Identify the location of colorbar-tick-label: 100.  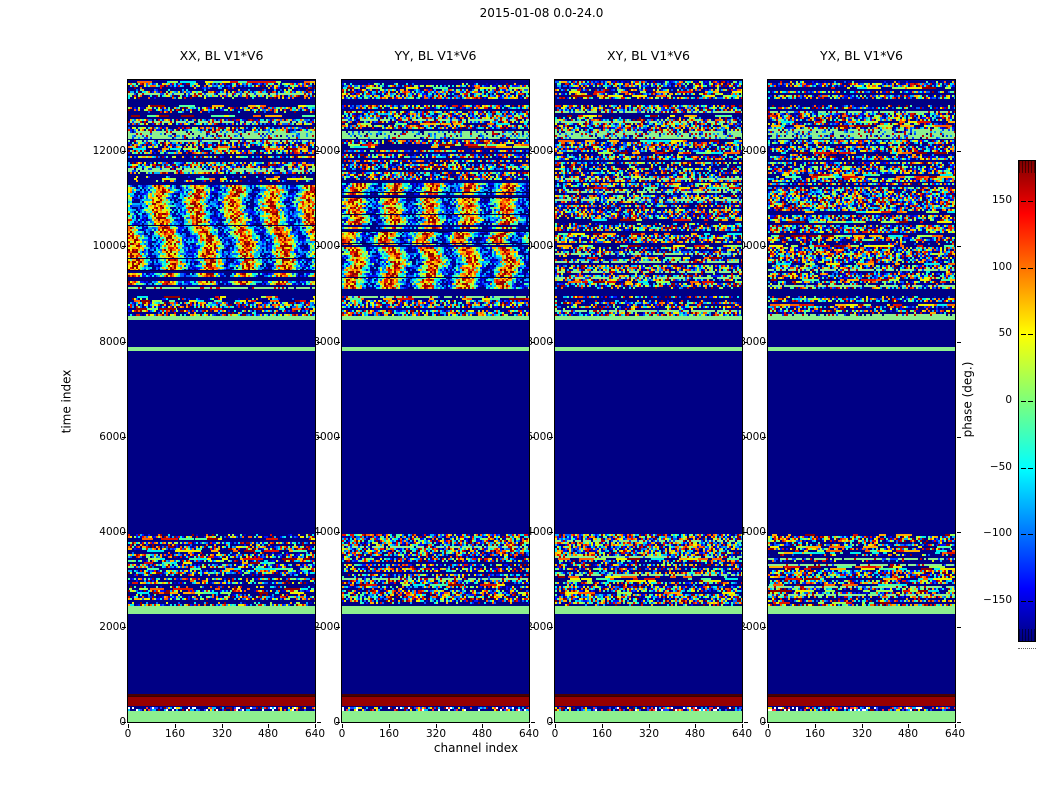
(1001, 267).